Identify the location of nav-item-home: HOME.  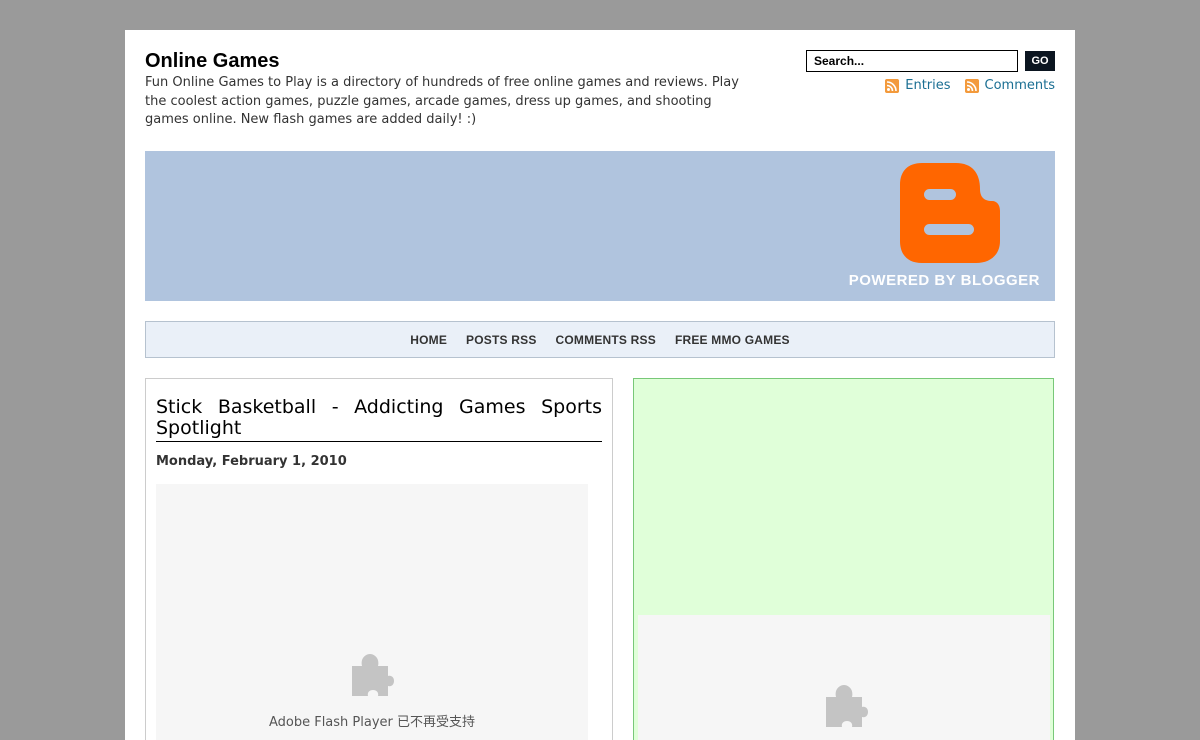
(428, 340).